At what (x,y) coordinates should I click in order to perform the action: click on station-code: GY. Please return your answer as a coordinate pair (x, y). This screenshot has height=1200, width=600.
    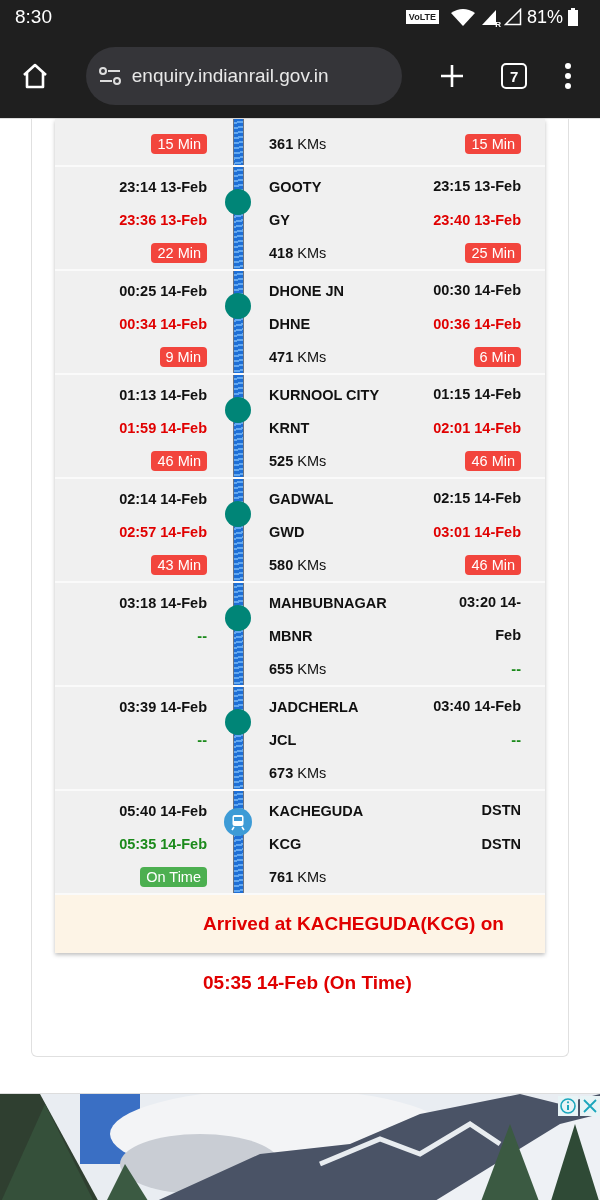
    Looking at the image, I should click on (279, 219).